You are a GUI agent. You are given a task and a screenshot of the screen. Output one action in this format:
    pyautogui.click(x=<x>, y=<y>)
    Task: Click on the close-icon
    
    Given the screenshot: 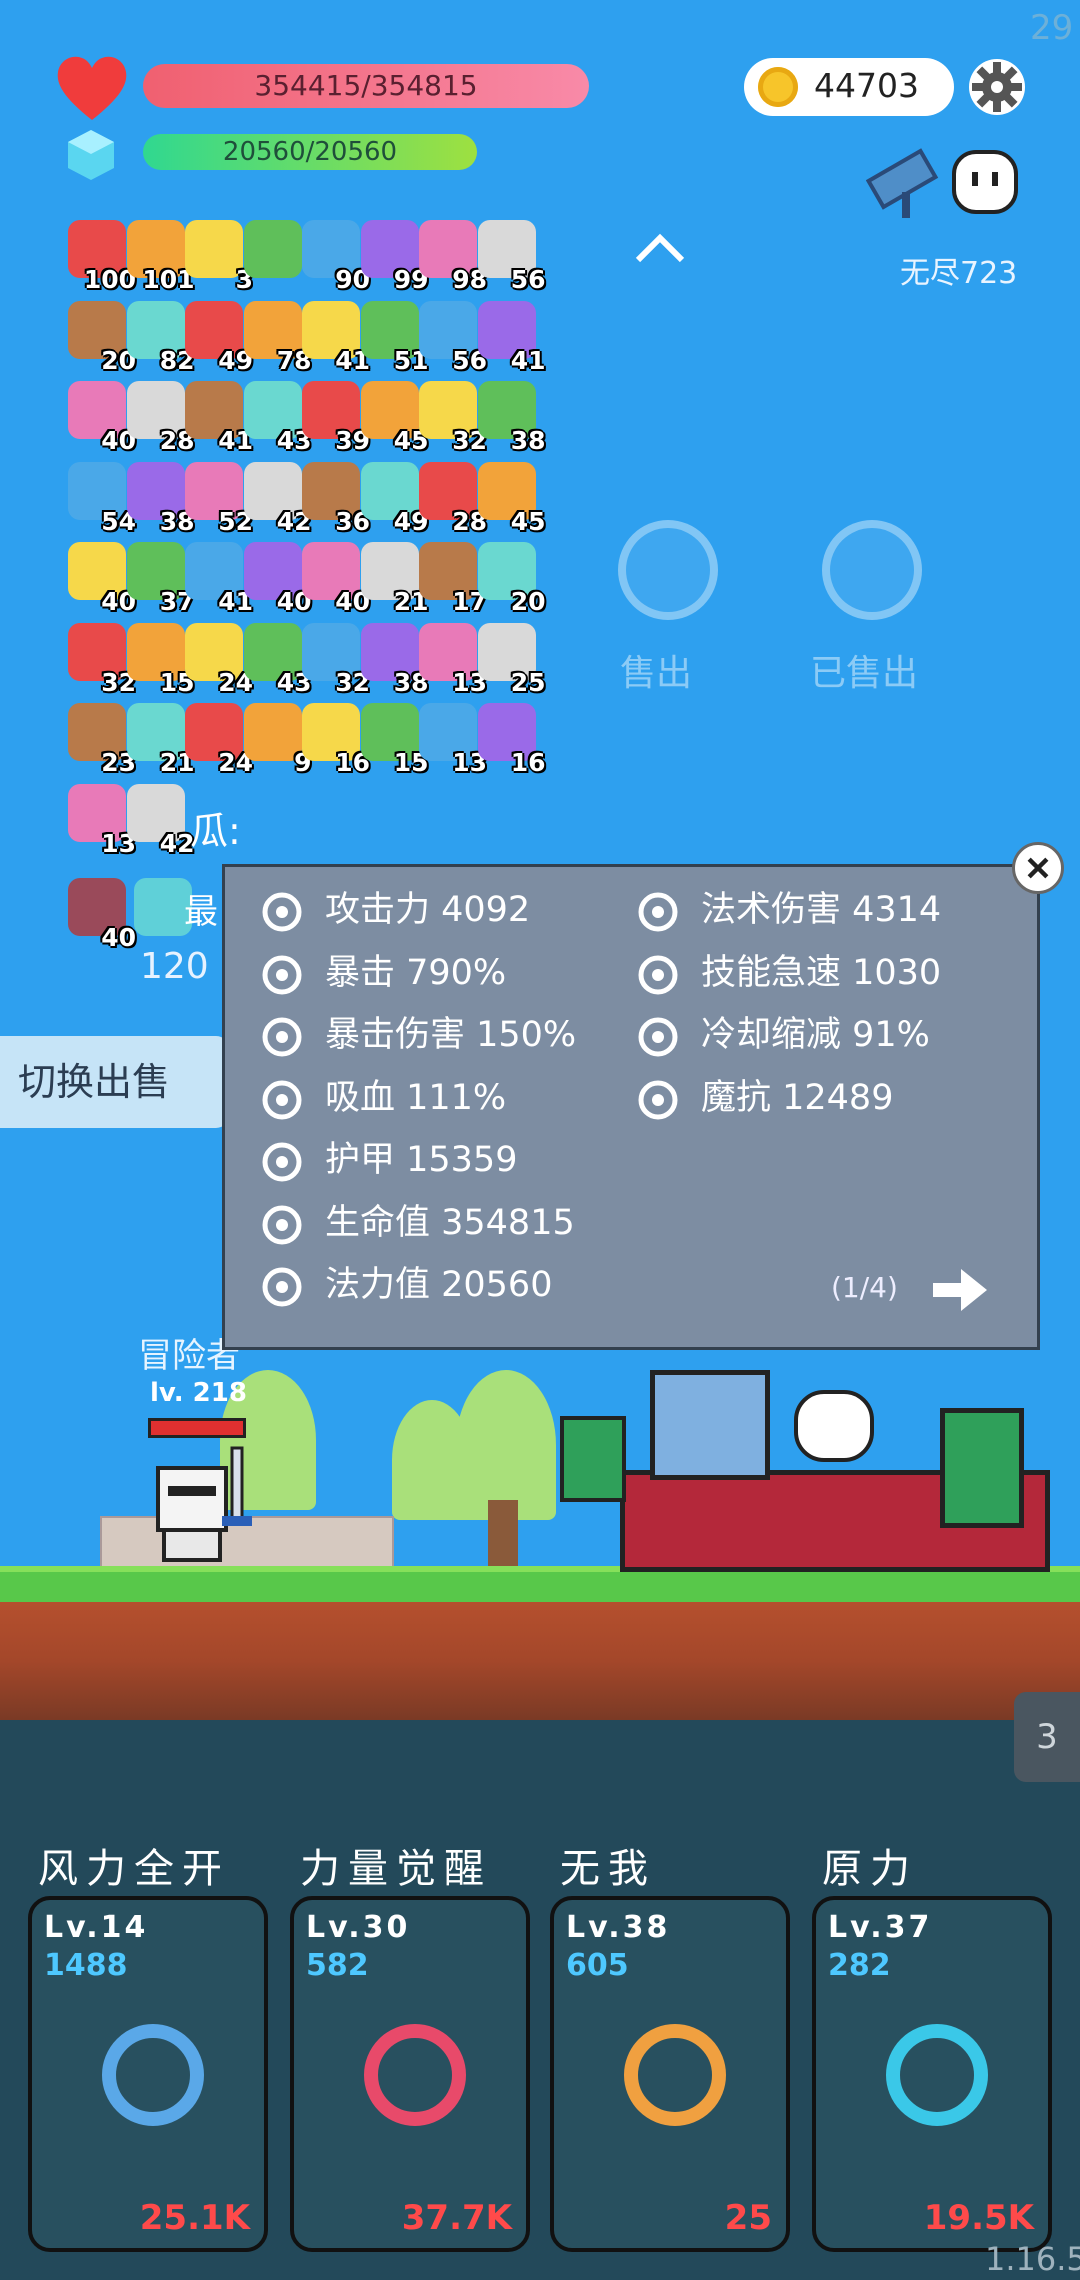 What is the action you would take?
    pyautogui.click(x=1038, y=868)
    